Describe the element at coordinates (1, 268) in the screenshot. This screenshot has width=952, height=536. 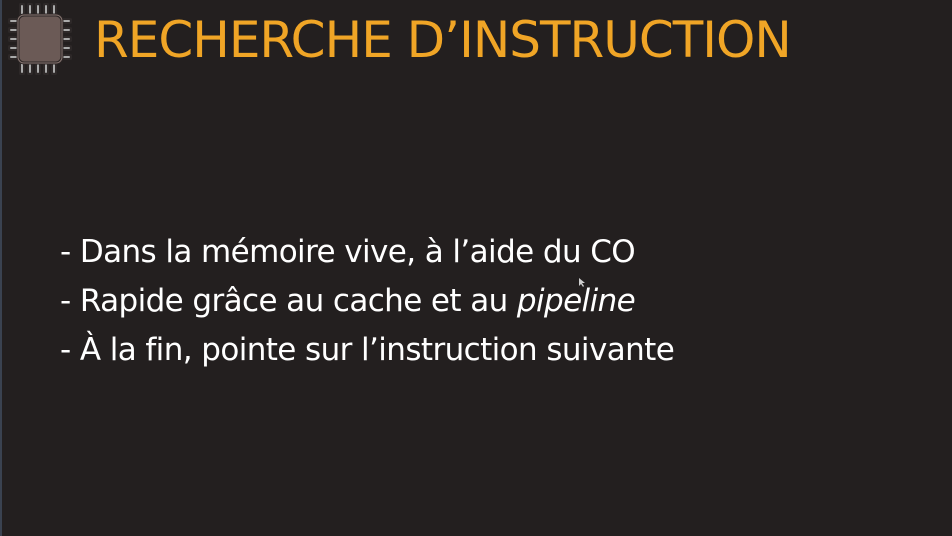
I see `window-edge` at that location.